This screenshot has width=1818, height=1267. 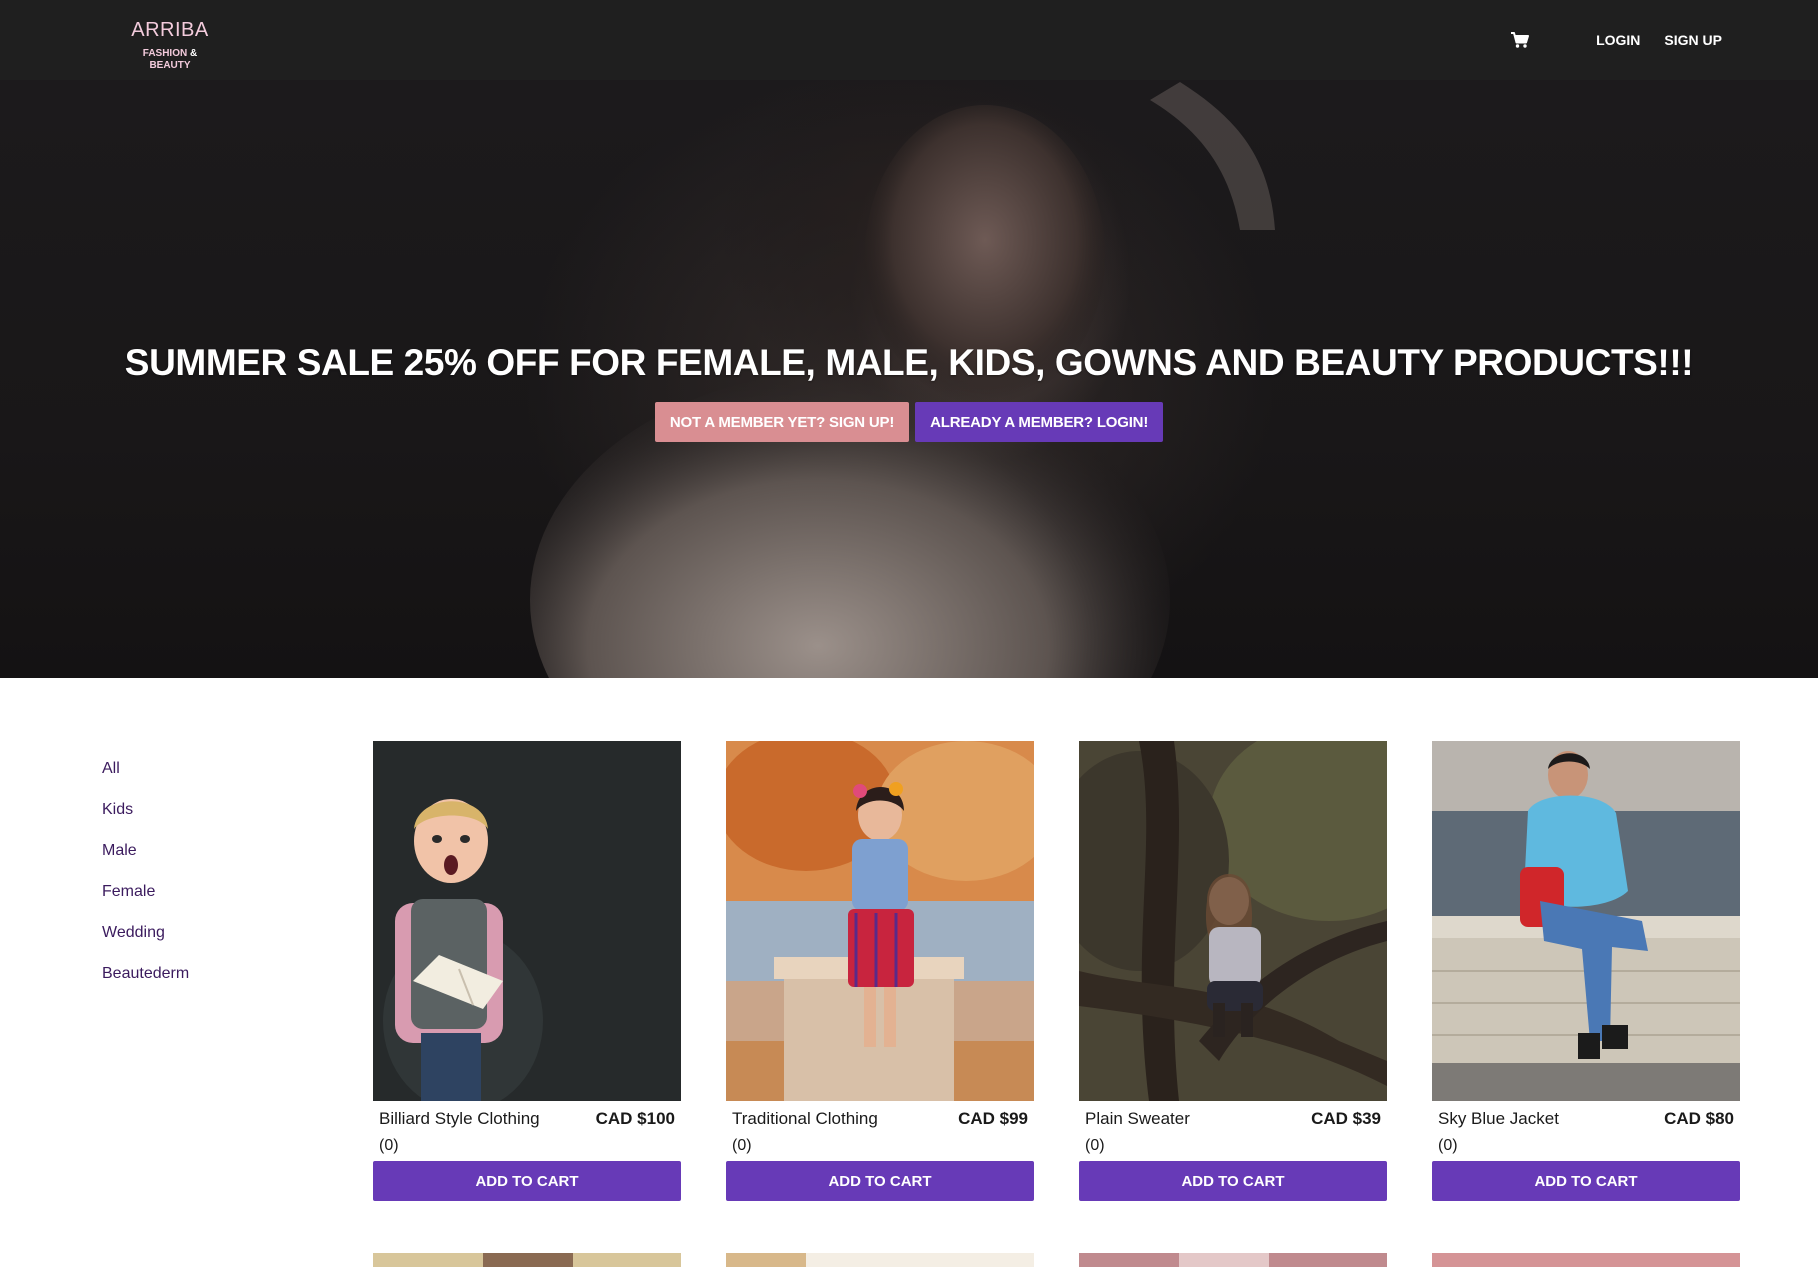 I want to click on category-beautederm: Beautederm, so click(x=145, y=973).